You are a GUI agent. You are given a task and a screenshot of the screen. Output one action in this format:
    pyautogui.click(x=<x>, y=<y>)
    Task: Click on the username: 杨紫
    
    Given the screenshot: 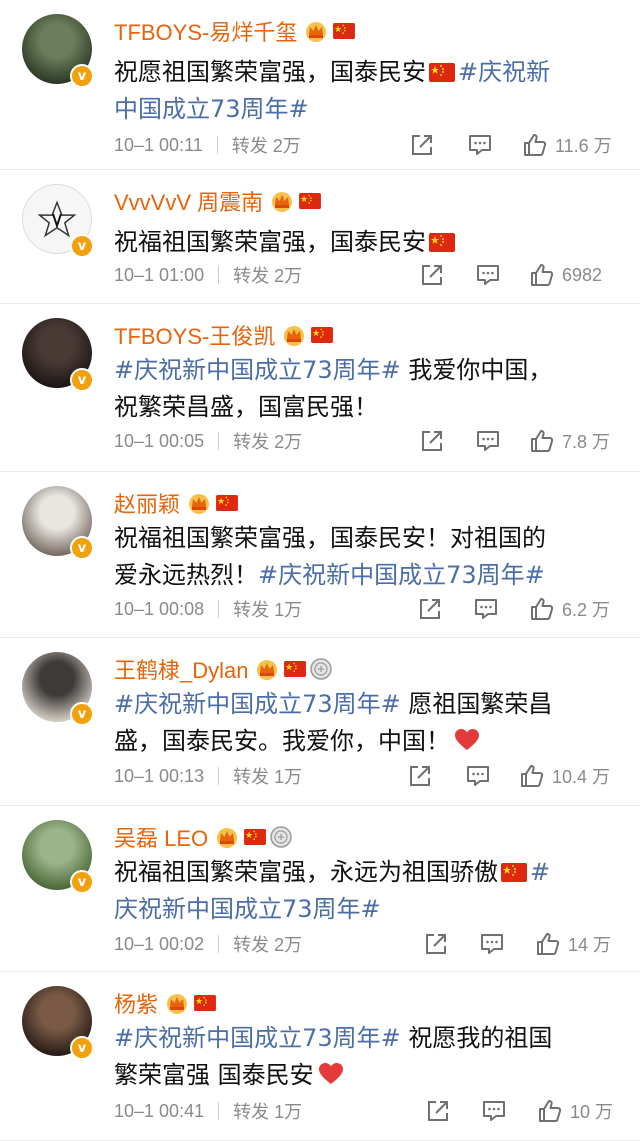 What is the action you would take?
    pyautogui.click(x=136, y=1003)
    